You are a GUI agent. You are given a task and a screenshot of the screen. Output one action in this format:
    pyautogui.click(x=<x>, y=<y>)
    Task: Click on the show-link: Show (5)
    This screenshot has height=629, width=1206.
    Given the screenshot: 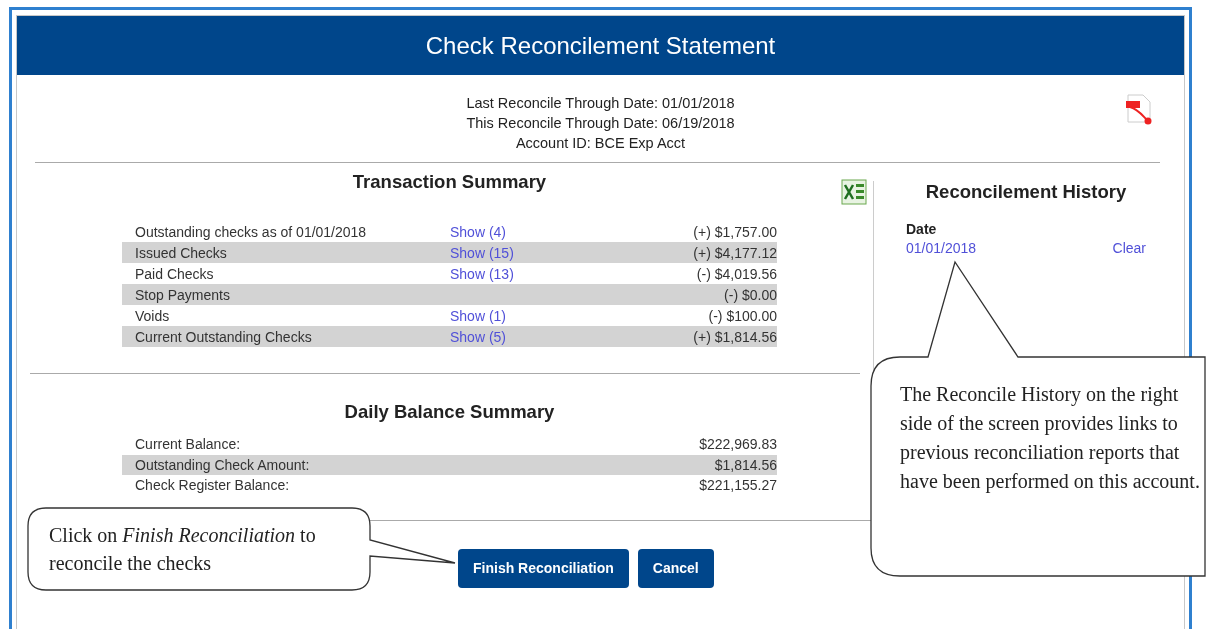 What is the action you would take?
    pyautogui.click(x=572, y=336)
    